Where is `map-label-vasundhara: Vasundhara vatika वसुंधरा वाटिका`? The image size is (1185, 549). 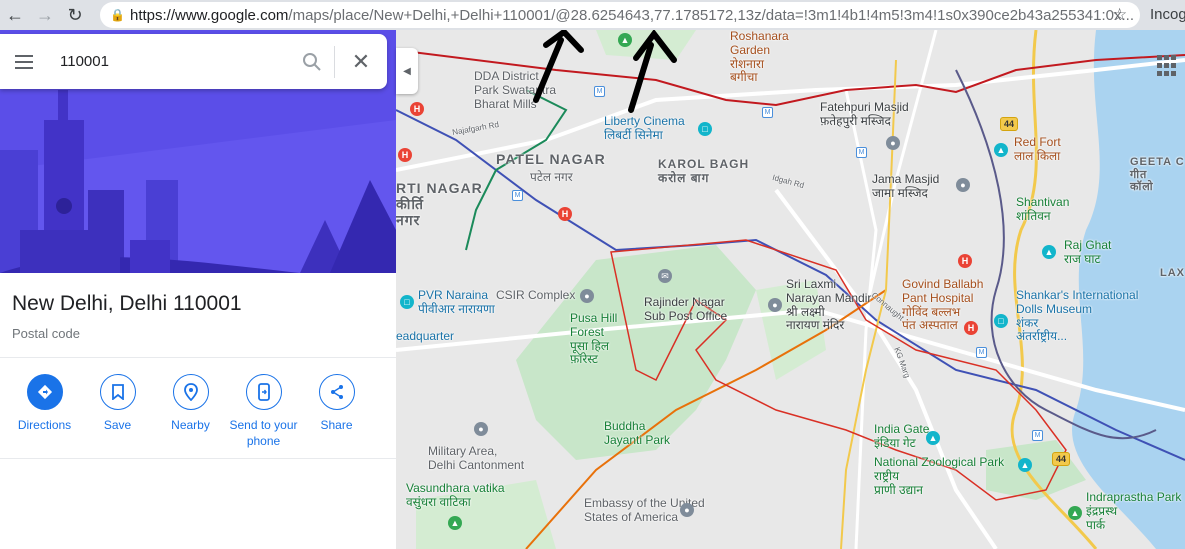 map-label-vasundhara: Vasundhara vatika वसुंधरा वाटिका is located at coordinates (455, 495).